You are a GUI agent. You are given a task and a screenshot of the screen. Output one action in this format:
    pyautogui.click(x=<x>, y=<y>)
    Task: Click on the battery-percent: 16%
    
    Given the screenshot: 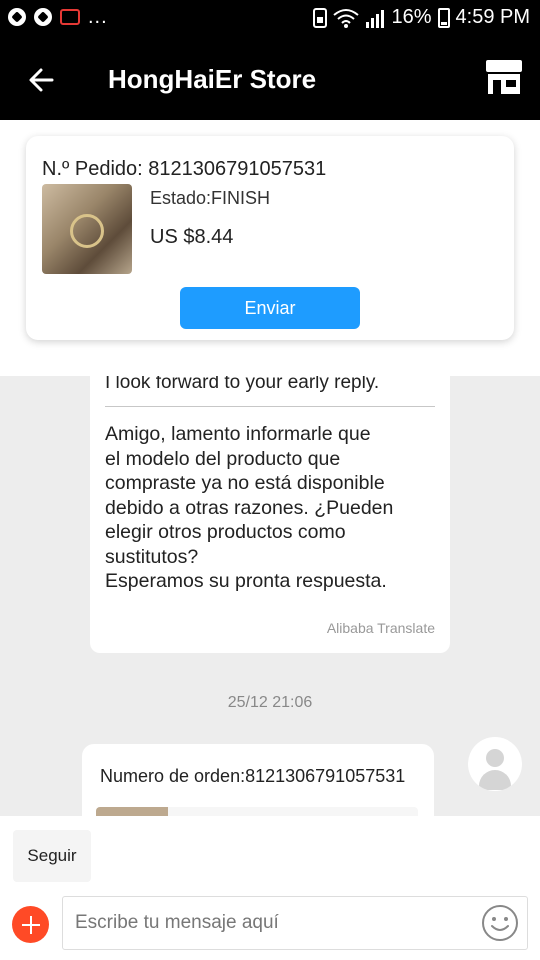 What is the action you would take?
    pyautogui.click(x=411, y=17)
    